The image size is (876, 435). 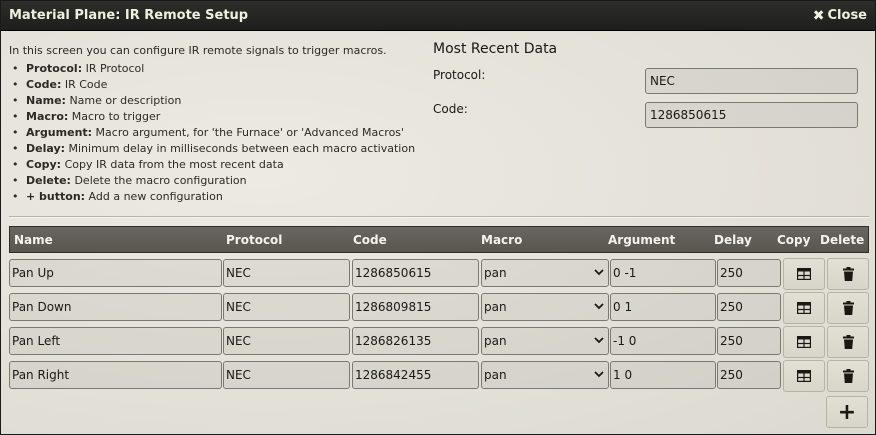 I want to click on table-row: Pan Down NEC 1286809815 pan 0 1 250, so click(x=439, y=308).